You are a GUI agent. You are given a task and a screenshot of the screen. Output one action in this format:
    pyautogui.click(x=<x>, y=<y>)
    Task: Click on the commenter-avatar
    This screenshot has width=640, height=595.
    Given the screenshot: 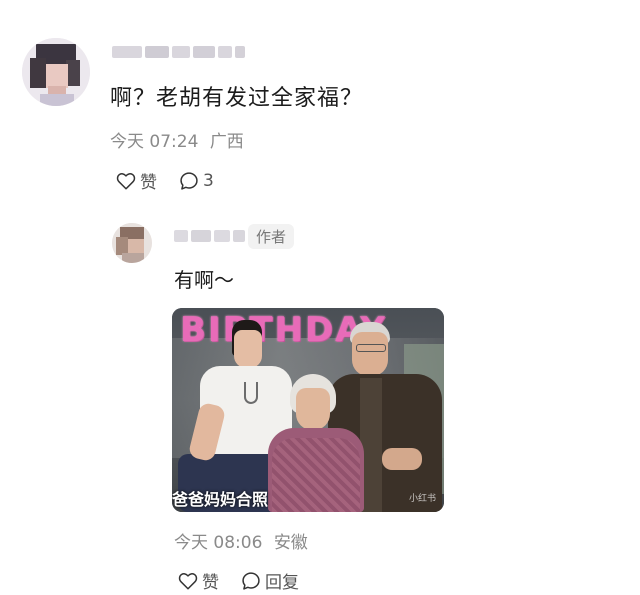 What is the action you would take?
    pyautogui.click(x=56, y=72)
    